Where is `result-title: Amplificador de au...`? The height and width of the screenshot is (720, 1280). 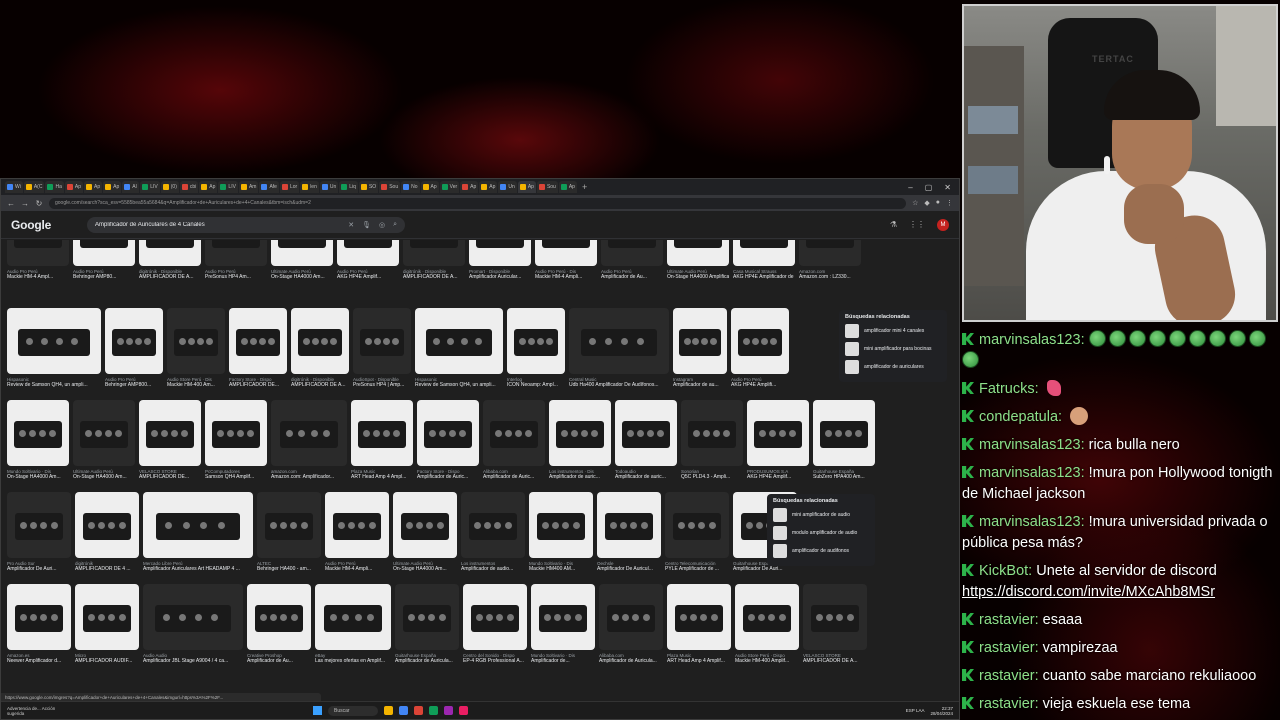
result-title: Amplificador de au... is located at coordinates (700, 385).